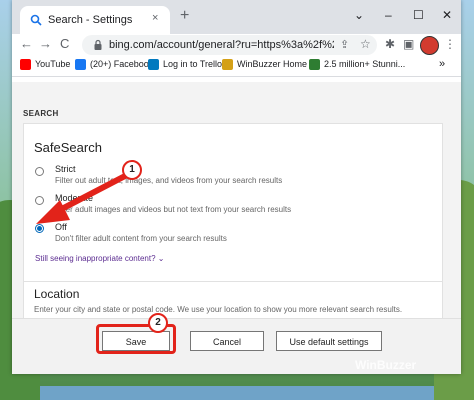 The width and height of the screenshot is (474, 400). I want to click on winbuzzer-watermark: WinBuzzer, so click(386, 365).